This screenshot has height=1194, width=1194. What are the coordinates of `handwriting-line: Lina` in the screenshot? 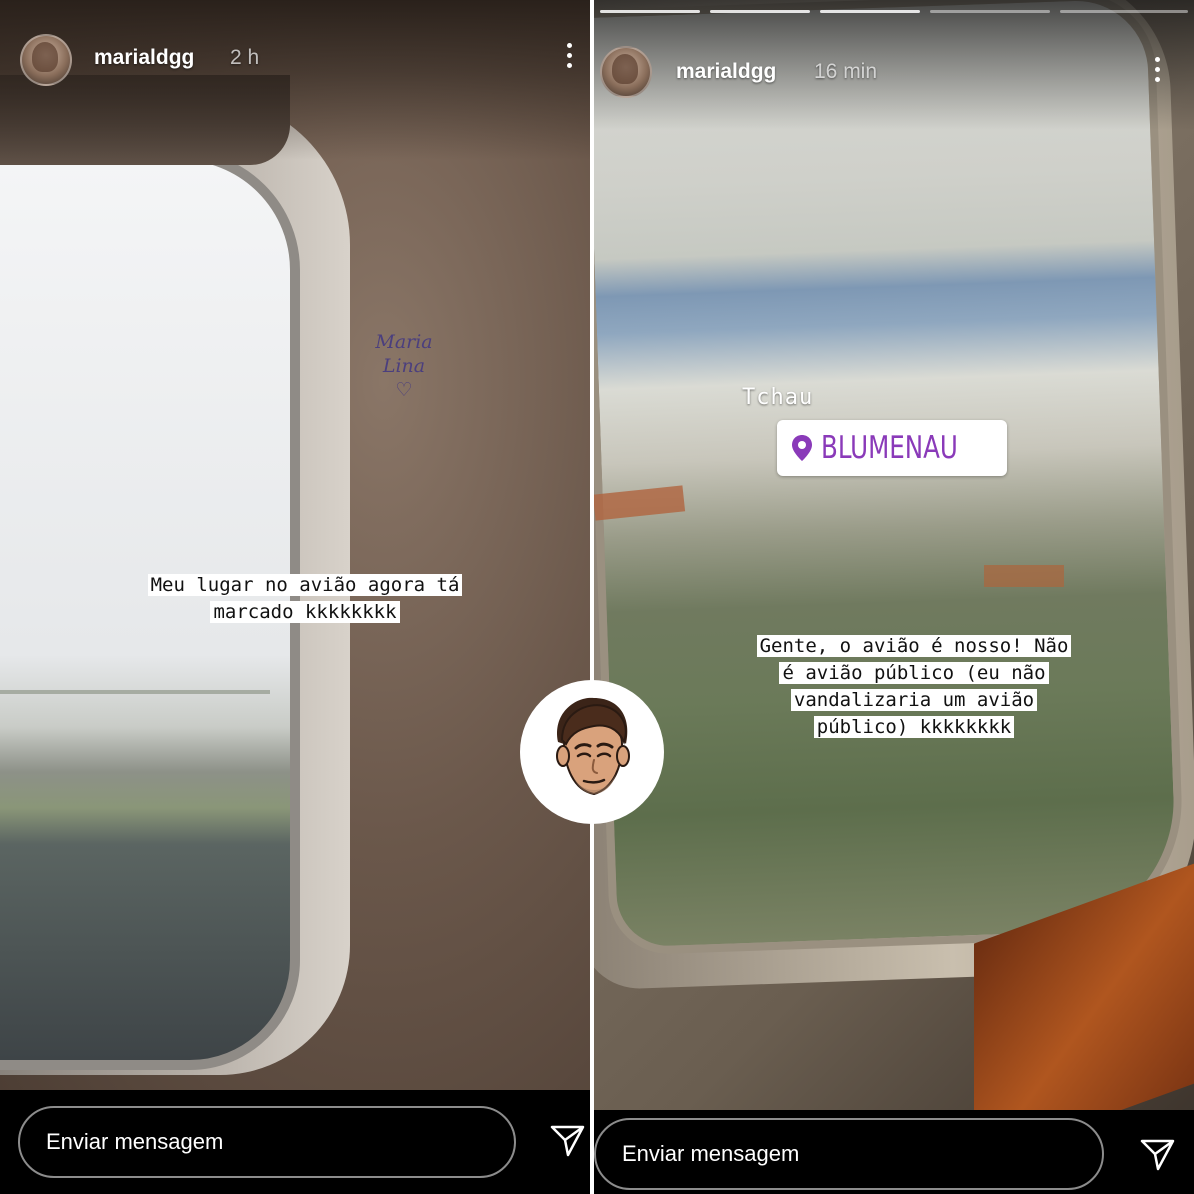 It's located at (404, 366).